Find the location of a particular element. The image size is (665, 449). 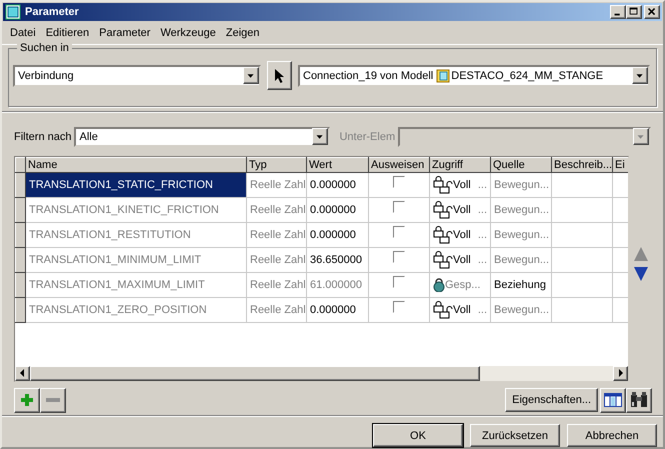

right-arrow-icon is located at coordinates (620, 373).